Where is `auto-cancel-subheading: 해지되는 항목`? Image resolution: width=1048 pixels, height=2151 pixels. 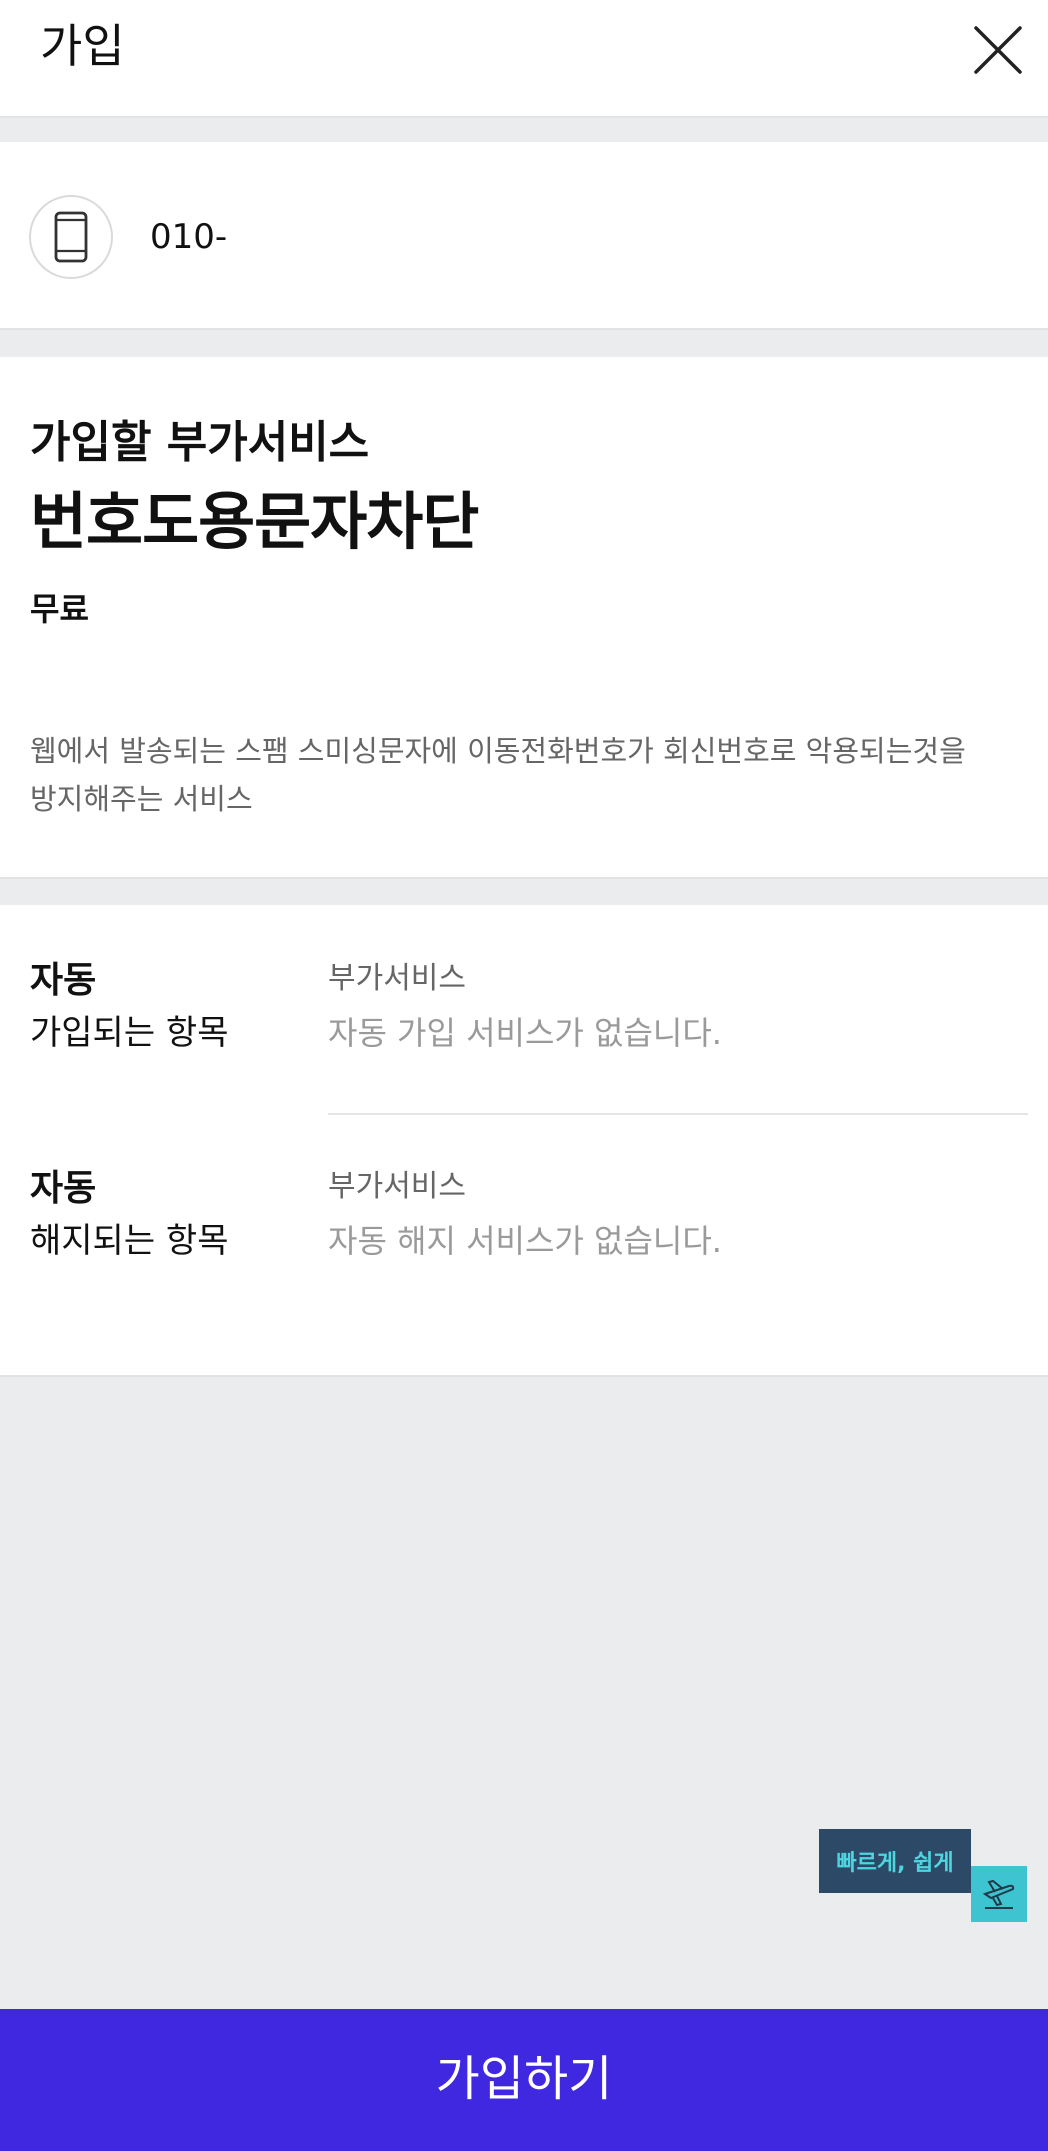 auto-cancel-subheading: 해지되는 항목 is located at coordinates (129, 1241).